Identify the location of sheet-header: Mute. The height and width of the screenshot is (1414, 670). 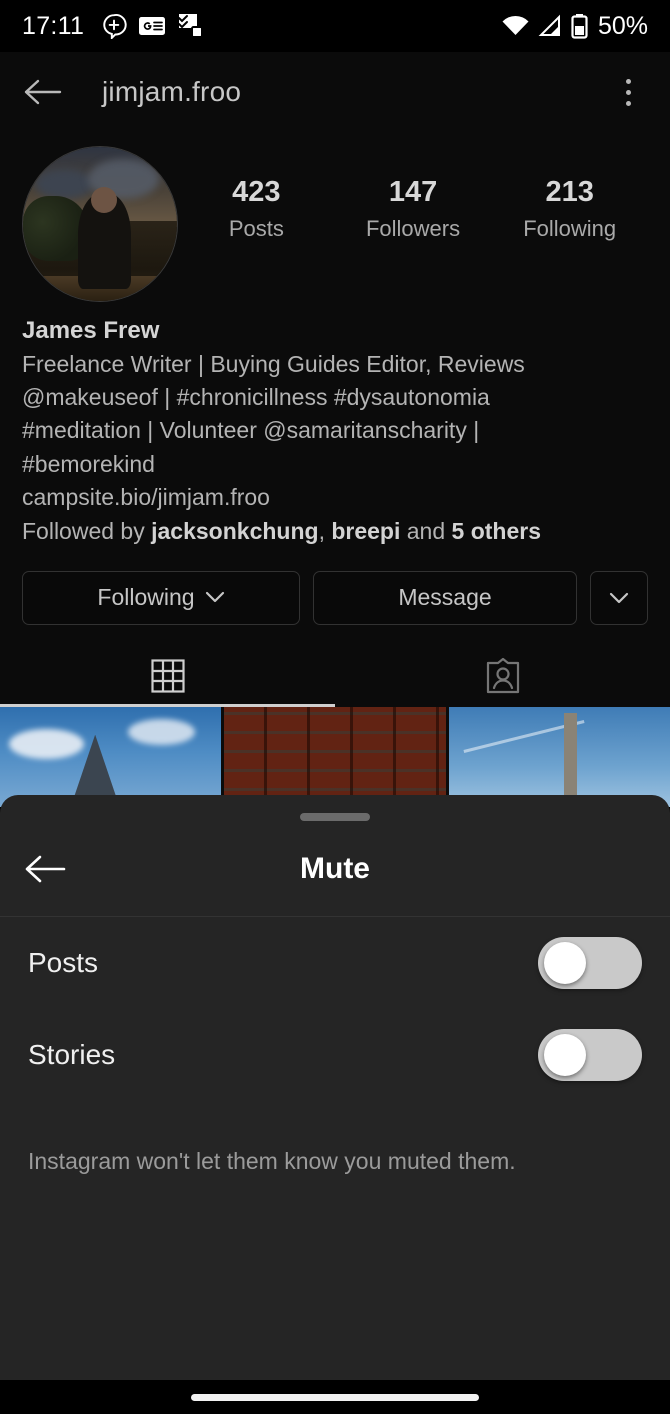
(335, 868).